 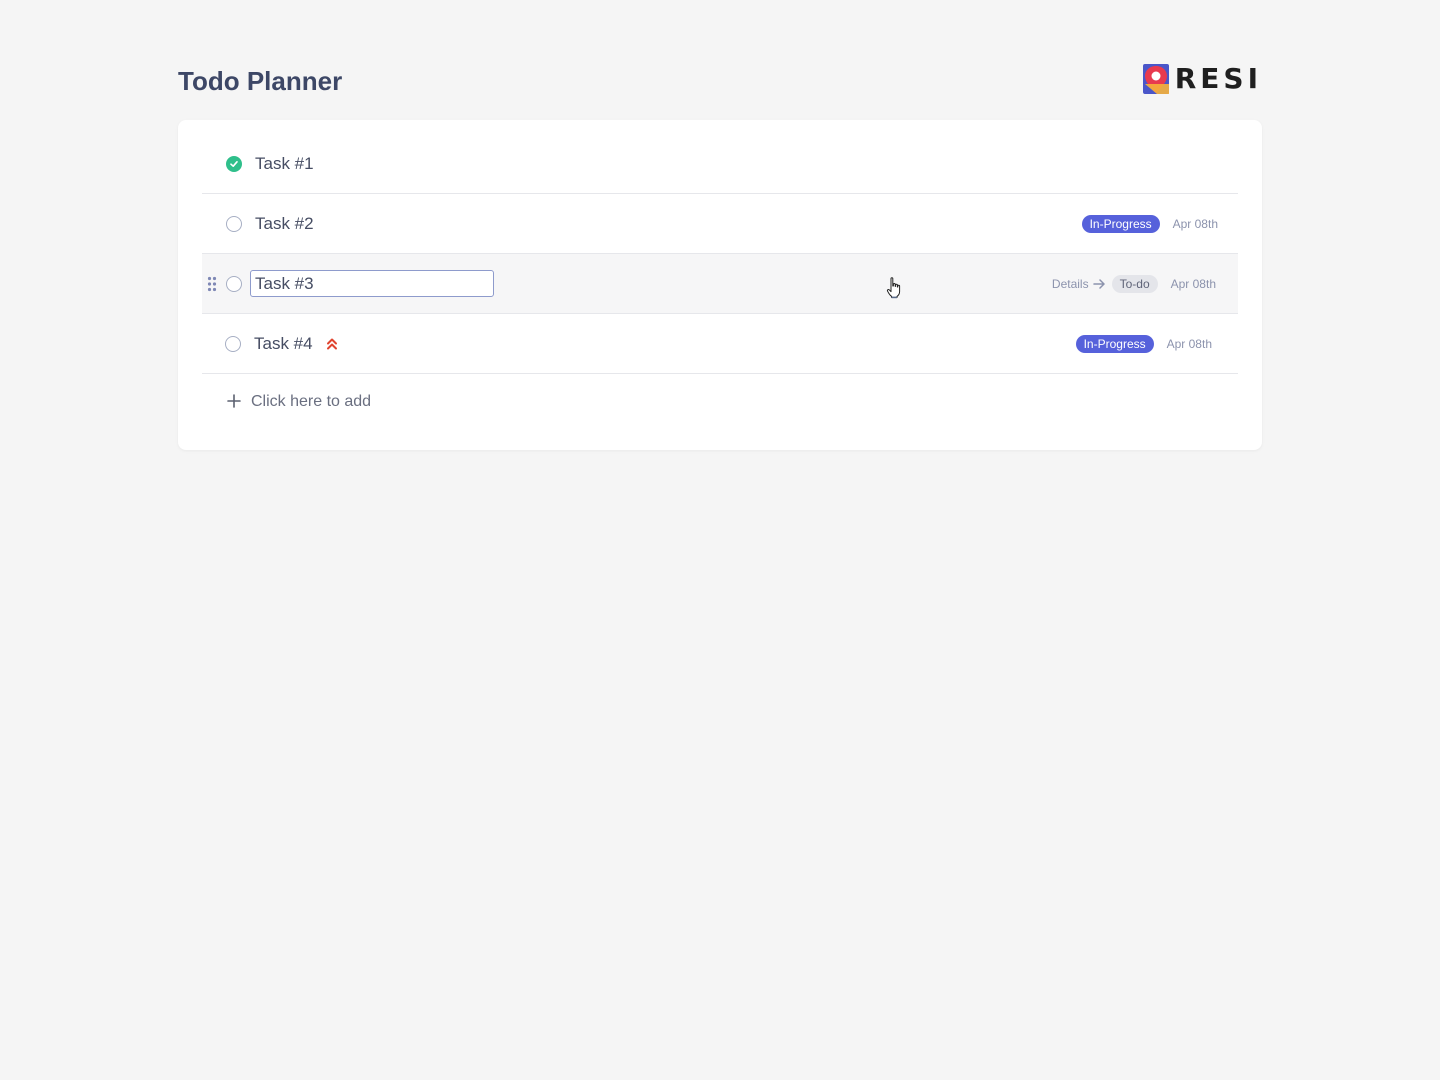 What do you see at coordinates (284, 224) in the screenshot?
I see `task-label: Task #2` at bounding box center [284, 224].